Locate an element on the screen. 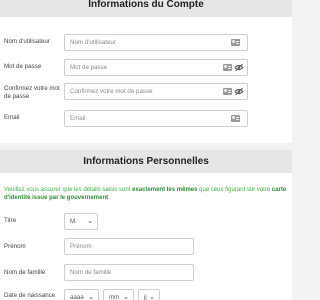 This screenshot has height=300, width=320. confirm-password-input: Confirmez votre mot de passe is located at coordinates (156, 91).